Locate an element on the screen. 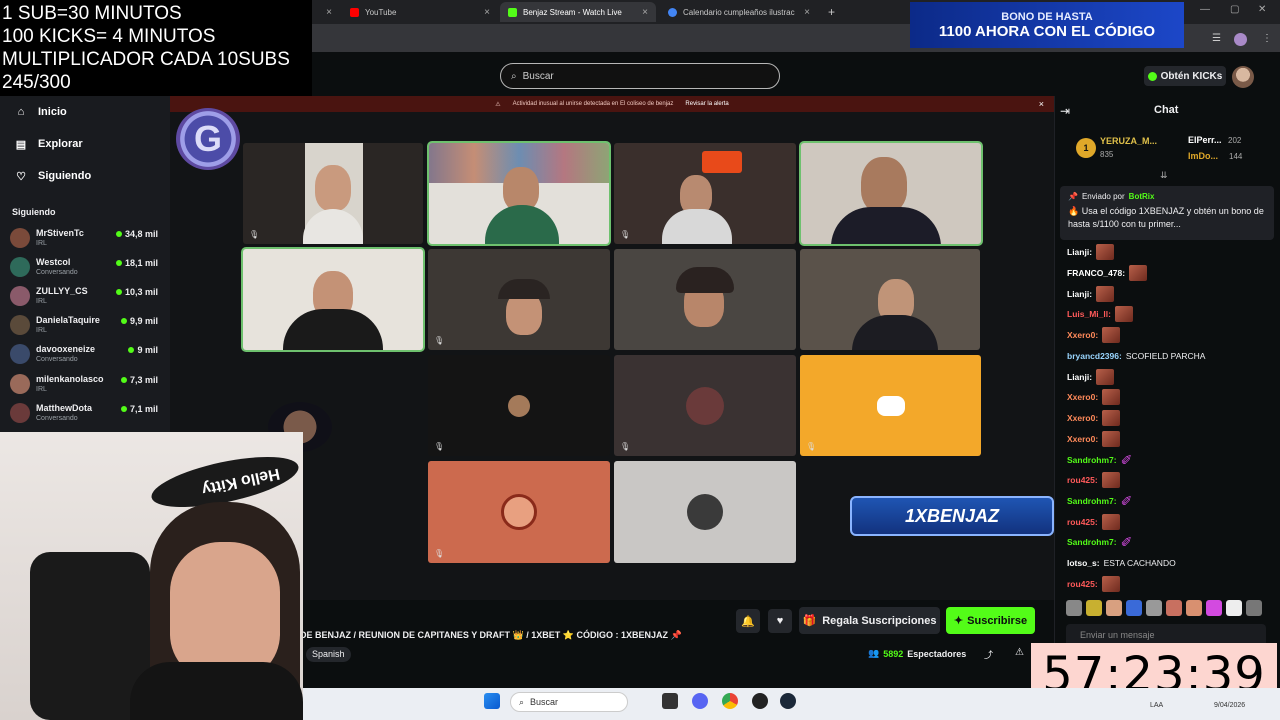  chat-username: Luis_Mi_ll: is located at coordinates (1089, 314).